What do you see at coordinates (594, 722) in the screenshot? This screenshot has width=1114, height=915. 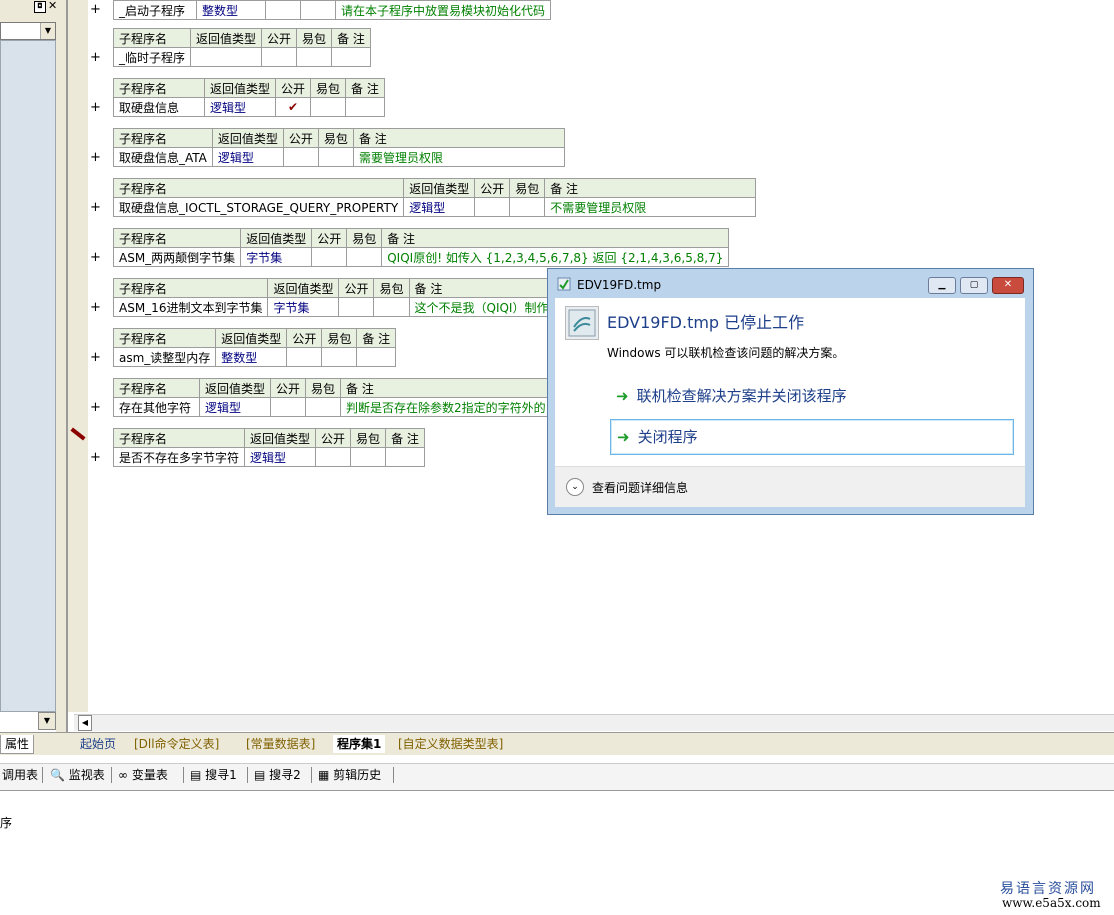 I see `horizontal-scrollbar` at bounding box center [594, 722].